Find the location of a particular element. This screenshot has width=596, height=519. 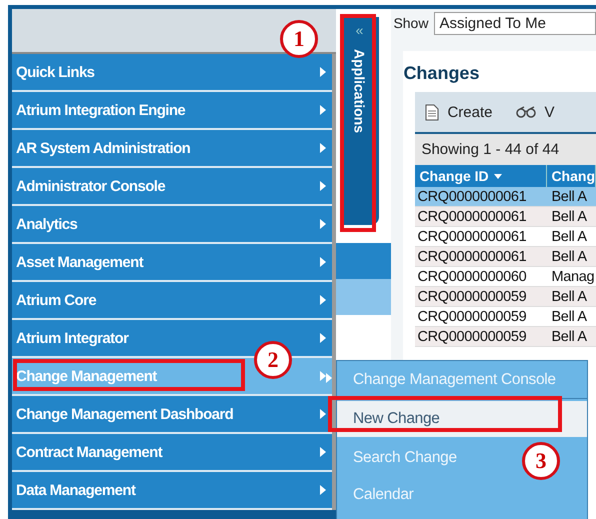

menu-item: Atrium Integration Engine is located at coordinates (172, 111).